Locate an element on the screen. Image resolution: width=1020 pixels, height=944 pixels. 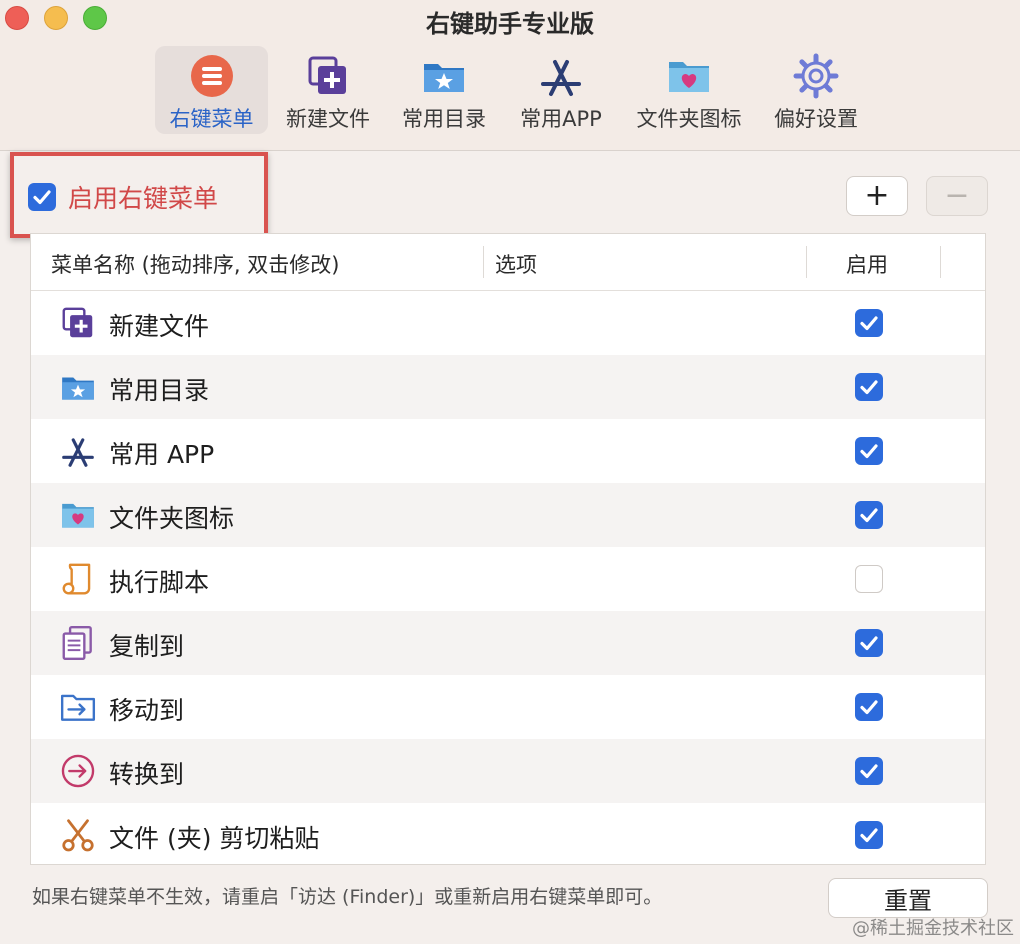
toolbar-tab-label: 文件夹图标 is located at coordinates (689, 119).